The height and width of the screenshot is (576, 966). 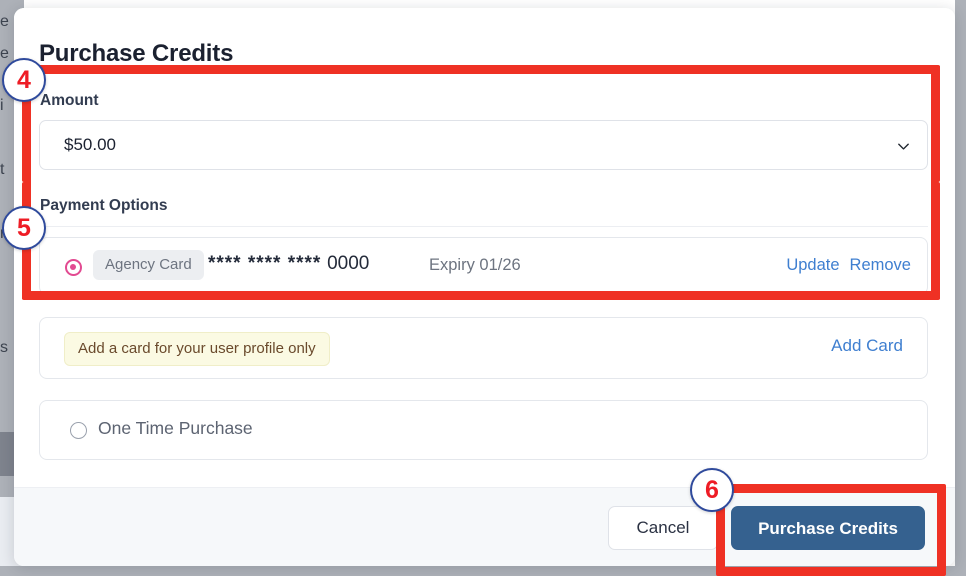 I want to click on update-card-link: Update, so click(x=812, y=265).